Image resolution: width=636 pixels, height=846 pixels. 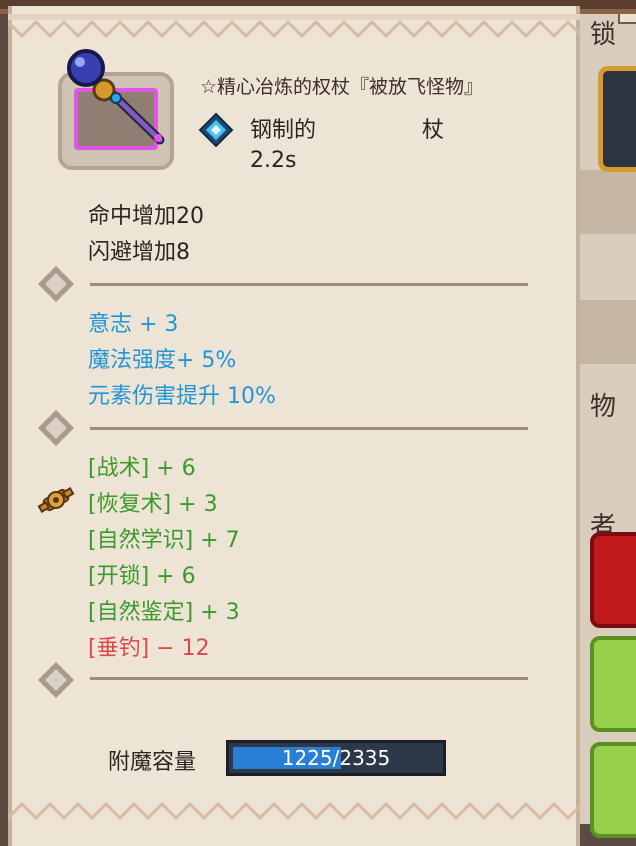 What do you see at coordinates (146, 216) in the screenshot?
I see `base-stat: 命中增加20` at bounding box center [146, 216].